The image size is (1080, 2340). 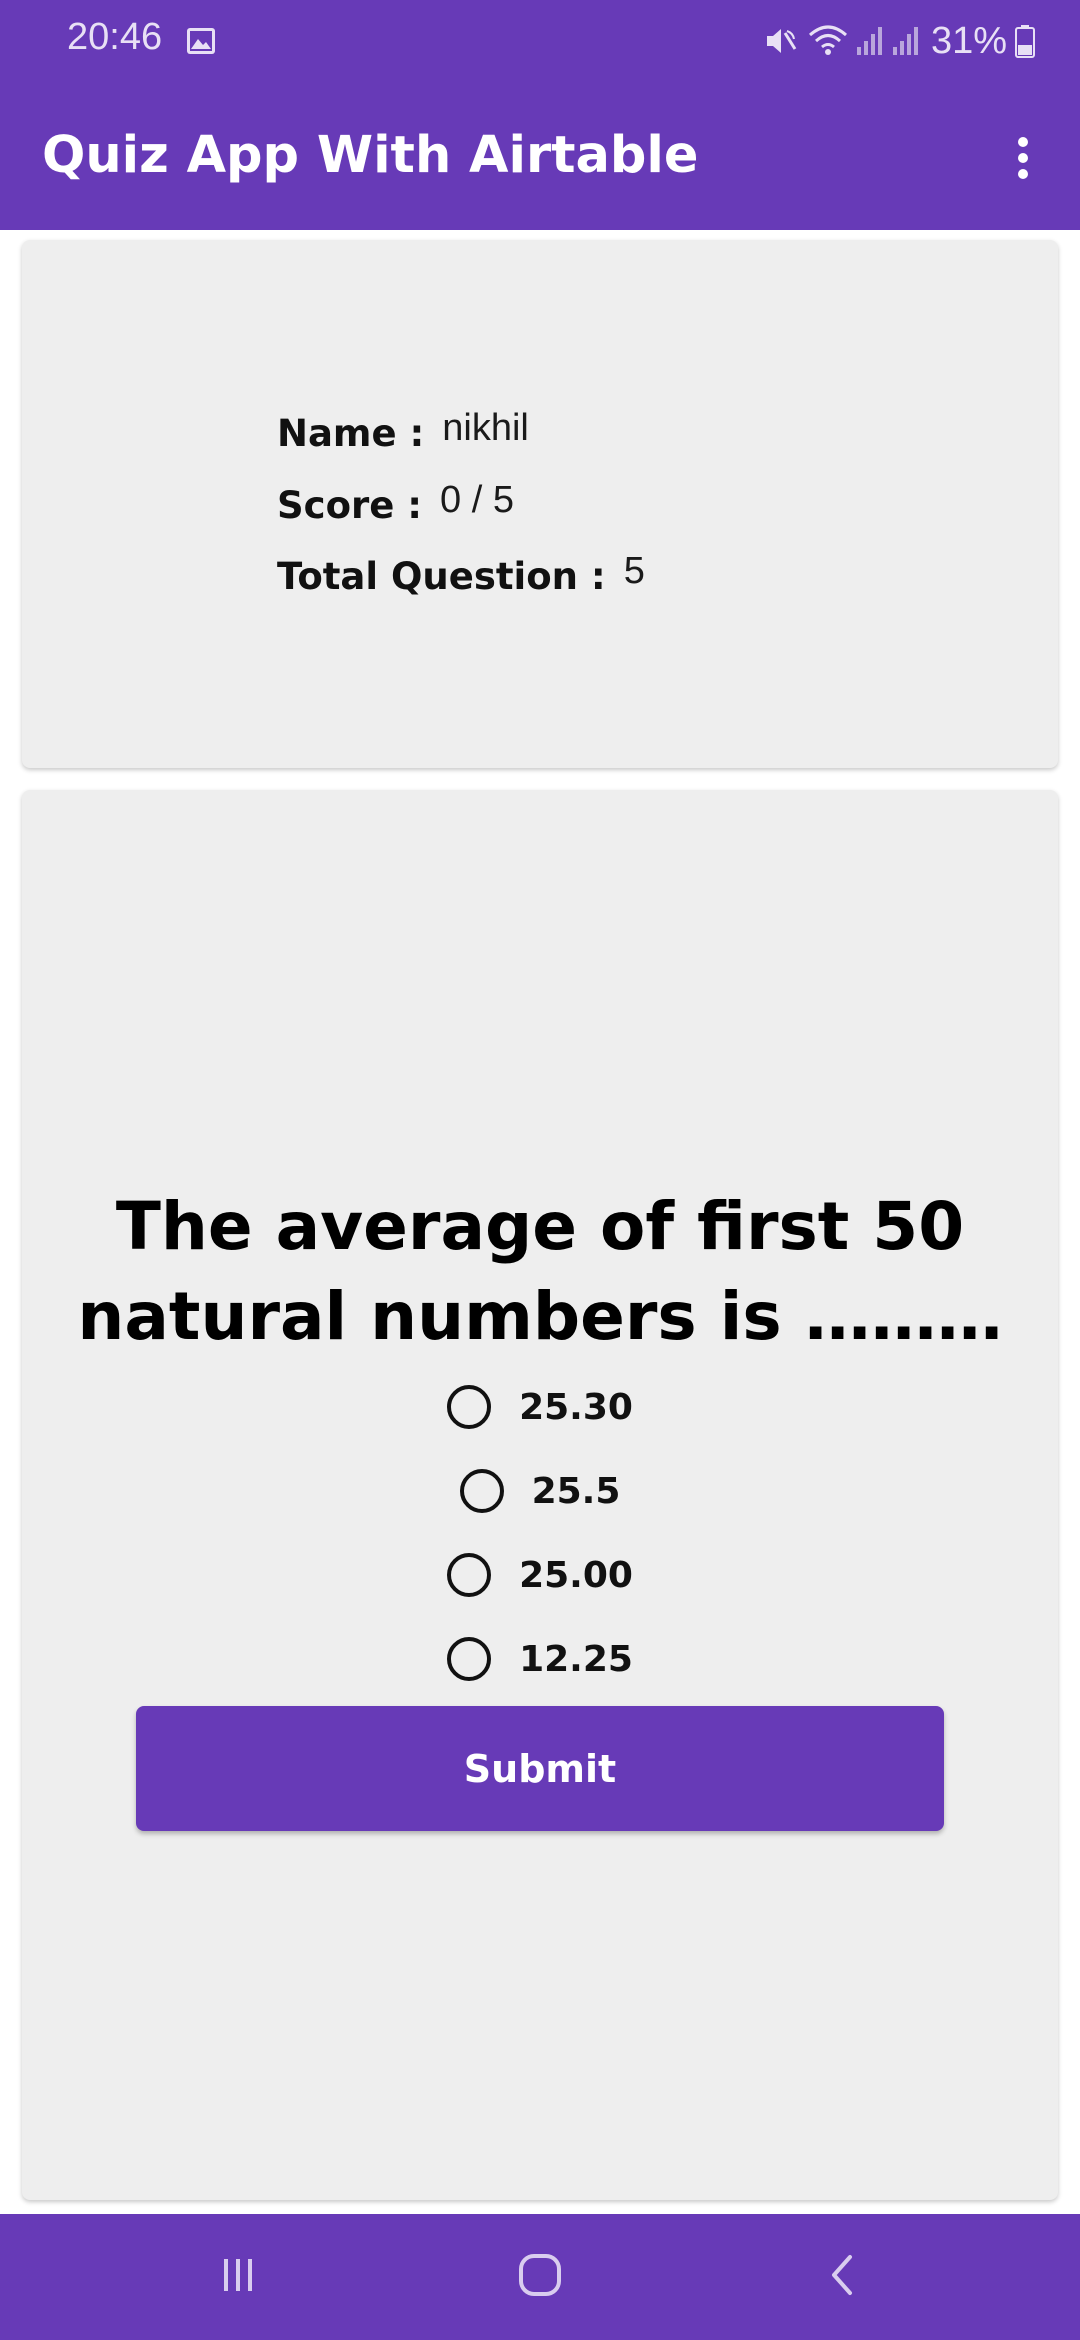 What do you see at coordinates (370, 155) in the screenshot?
I see `app-title: Quiz App With Airtable` at bounding box center [370, 155].